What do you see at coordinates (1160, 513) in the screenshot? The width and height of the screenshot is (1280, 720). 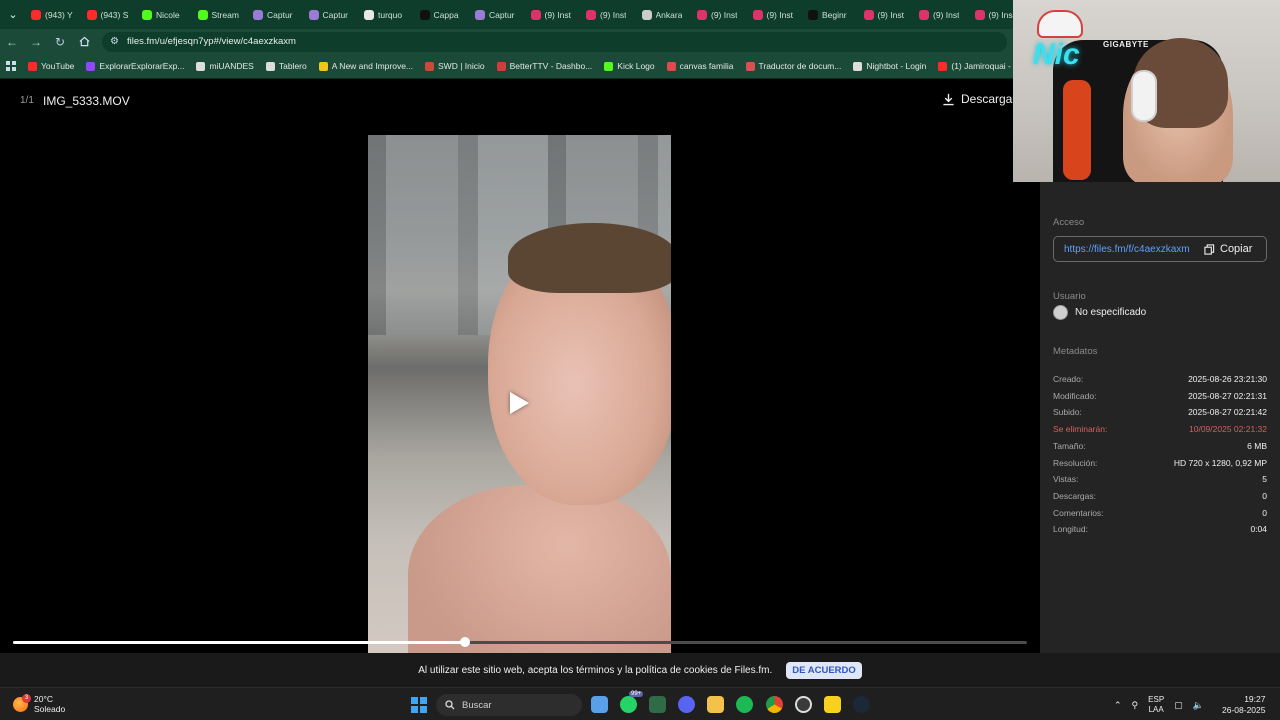 I see `metadata-row: Comentarios: 0` at bounding box center [1160, 513].